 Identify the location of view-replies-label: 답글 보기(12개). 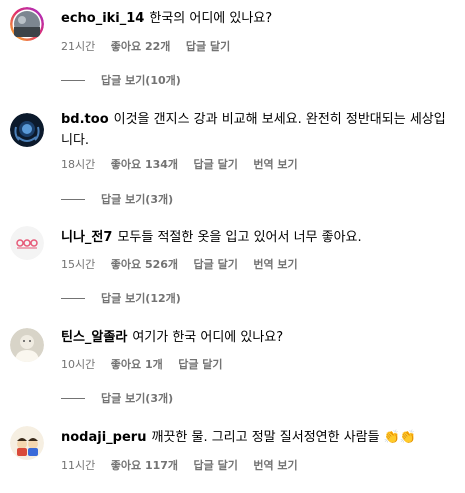
(141, 298).